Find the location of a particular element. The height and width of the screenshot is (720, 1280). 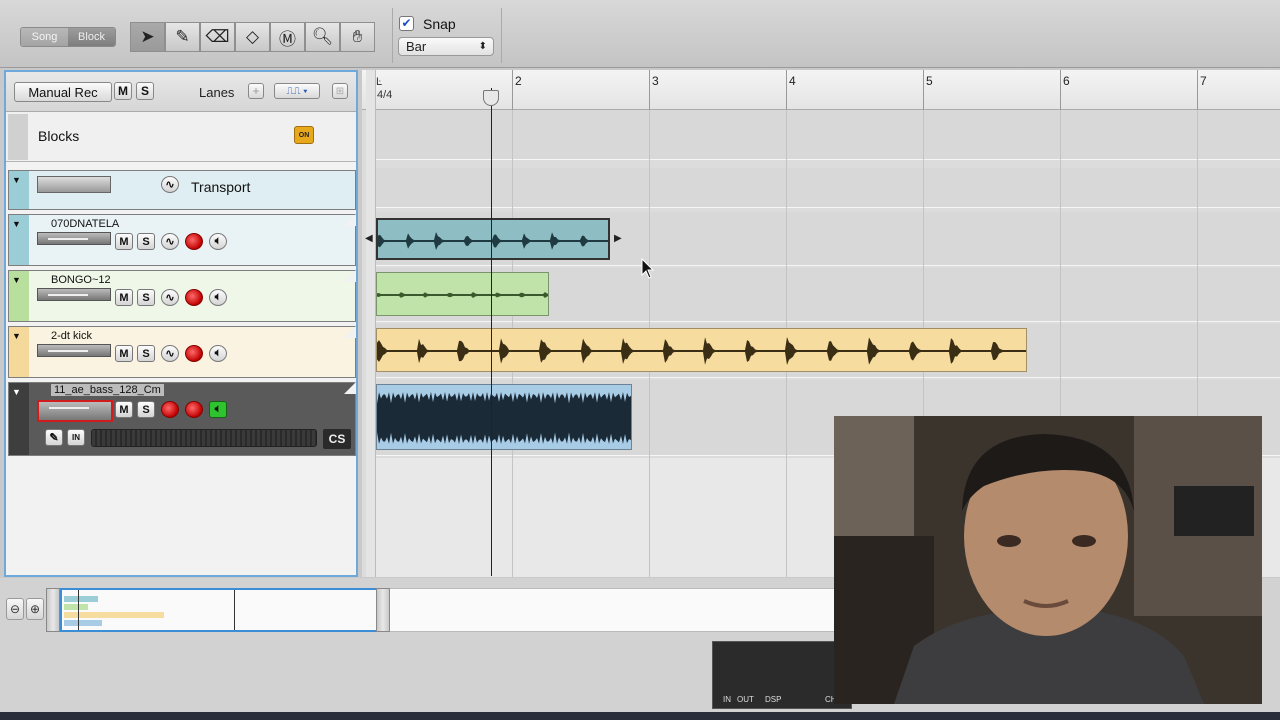

wave-icon: ∿ is located at coordinates (170, 184).